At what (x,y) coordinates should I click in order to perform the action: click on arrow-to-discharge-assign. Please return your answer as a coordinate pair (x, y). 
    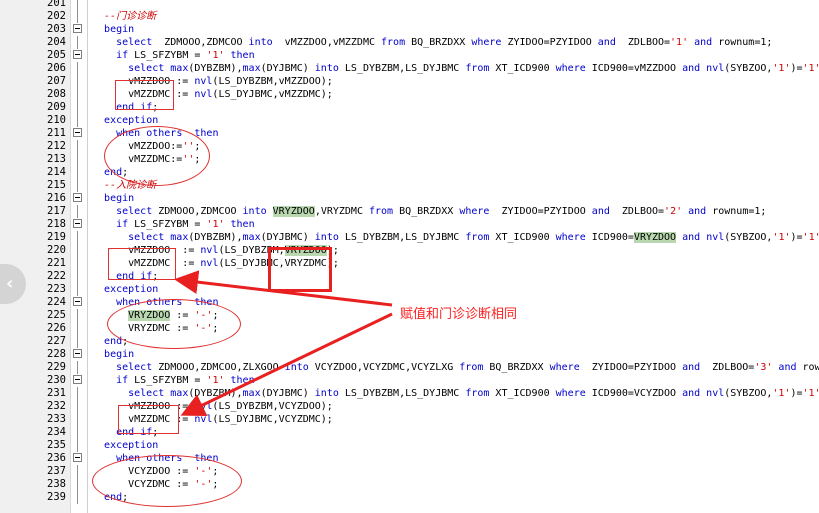
    Looking at the image, I should click on (286, 364).